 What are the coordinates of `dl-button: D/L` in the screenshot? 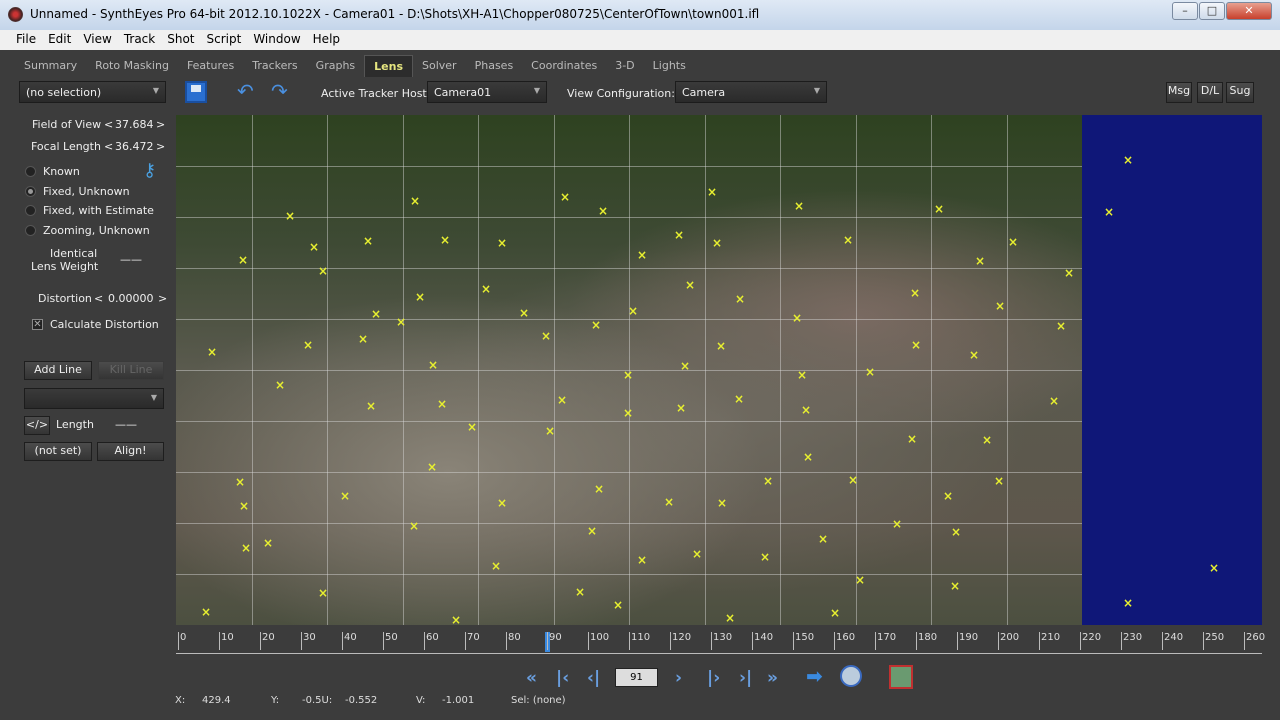 It's located at (1210, 92).